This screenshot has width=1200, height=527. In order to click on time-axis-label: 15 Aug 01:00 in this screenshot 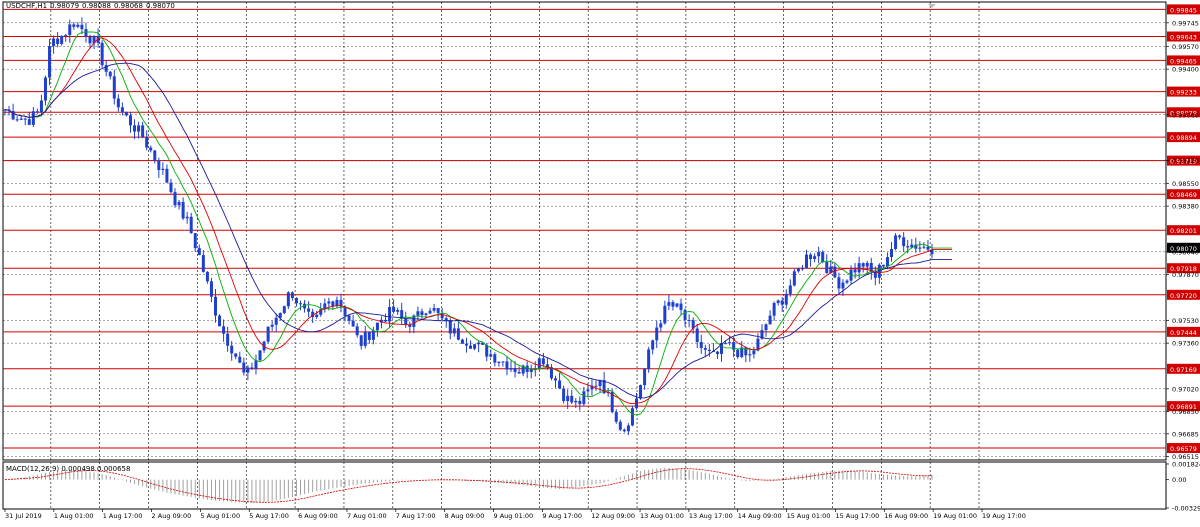, I will do `click(809, 516)`.